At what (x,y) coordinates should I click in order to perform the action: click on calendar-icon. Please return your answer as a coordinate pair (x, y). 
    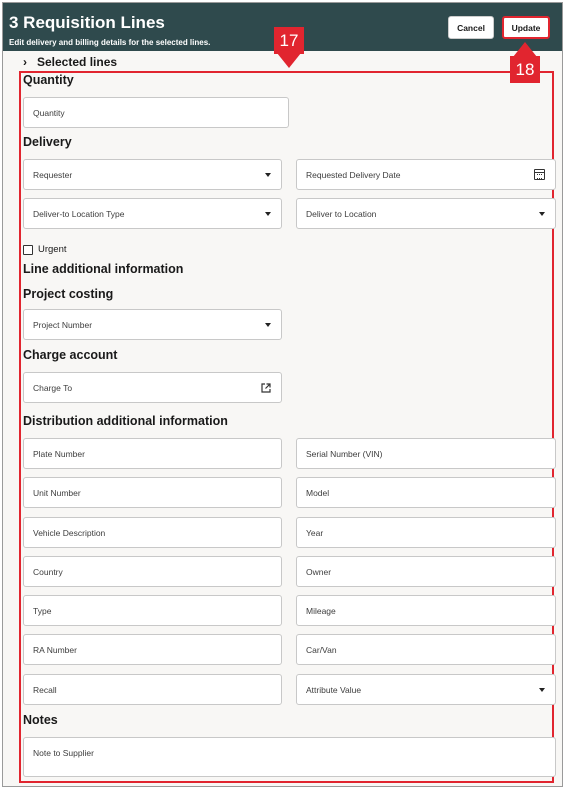
    Looking at the image, I should click on (539, 174).